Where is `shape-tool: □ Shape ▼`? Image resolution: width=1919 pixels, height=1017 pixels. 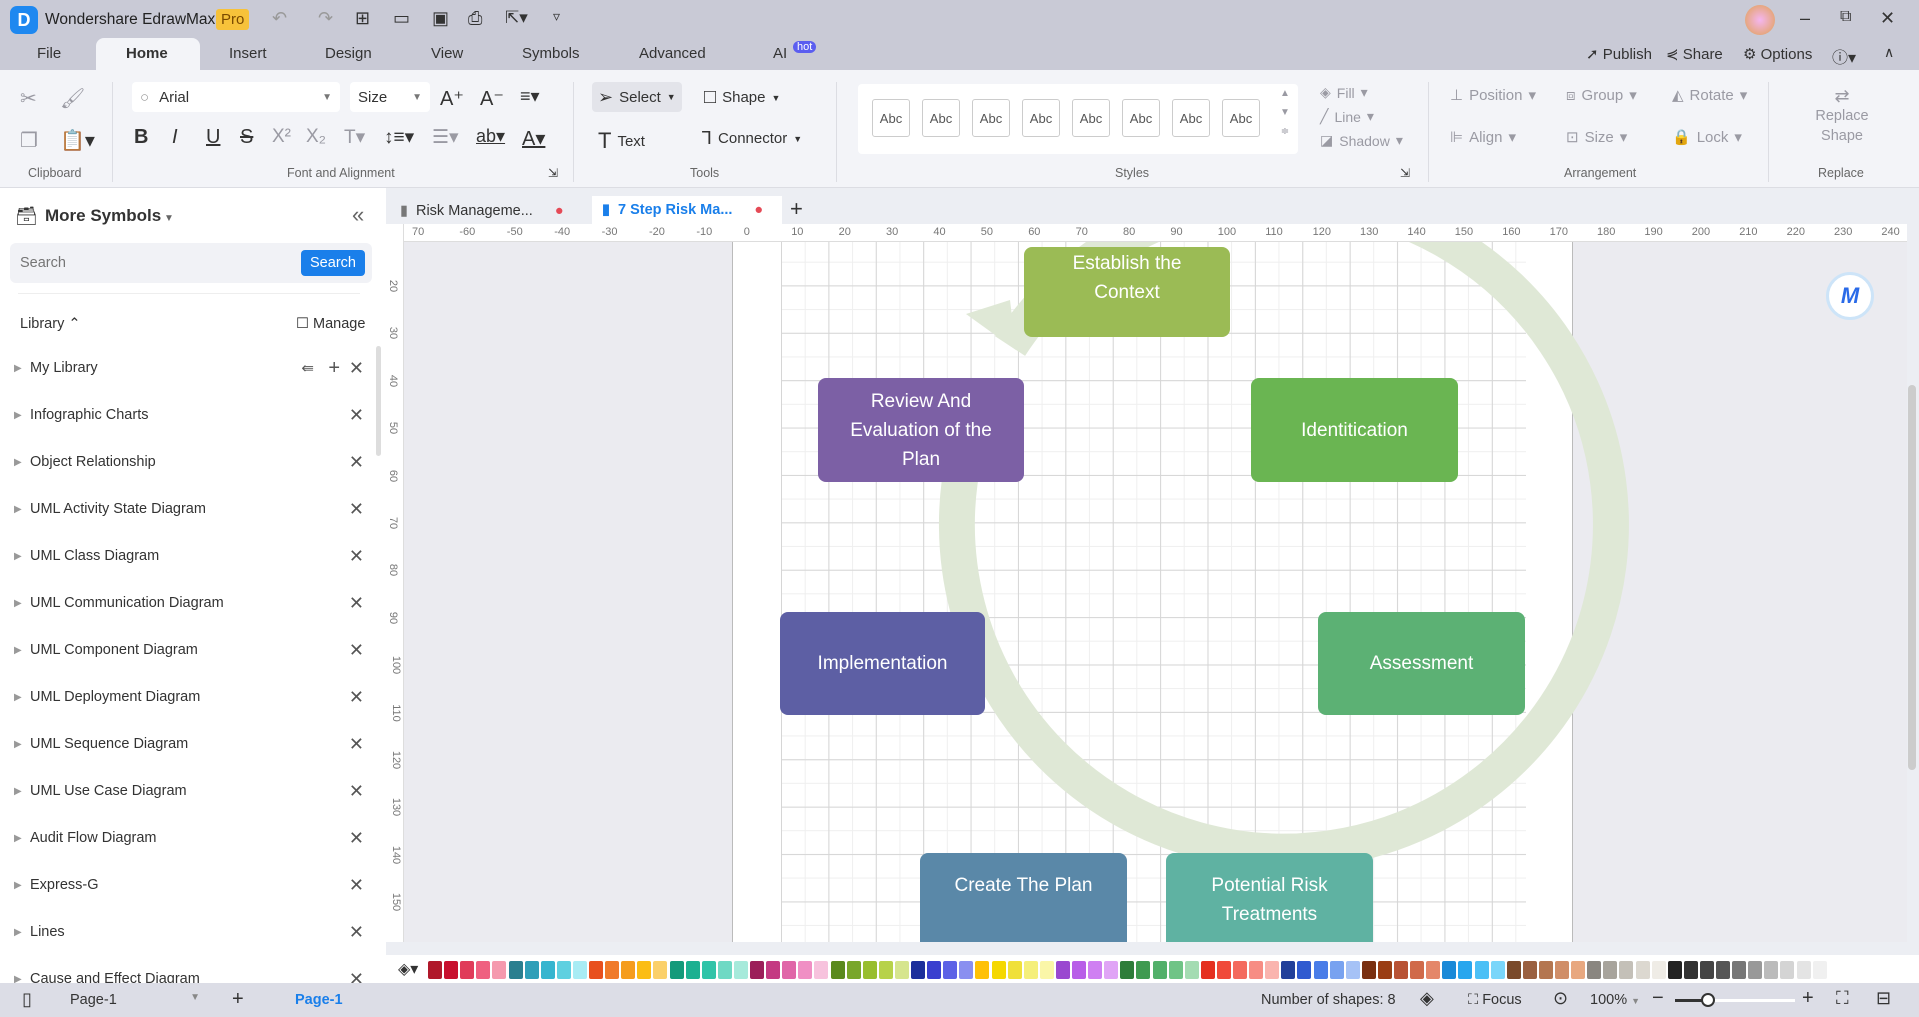 shape-tool: □ Shape ▼ is located at coordinates (742, 97).